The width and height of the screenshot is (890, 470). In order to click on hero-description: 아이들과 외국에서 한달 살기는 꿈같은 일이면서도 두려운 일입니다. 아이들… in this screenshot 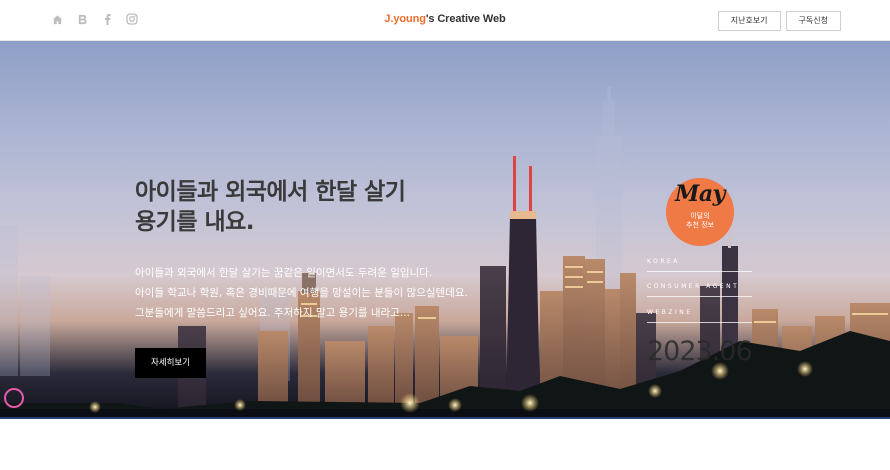, I will do `click(301, 293)`.